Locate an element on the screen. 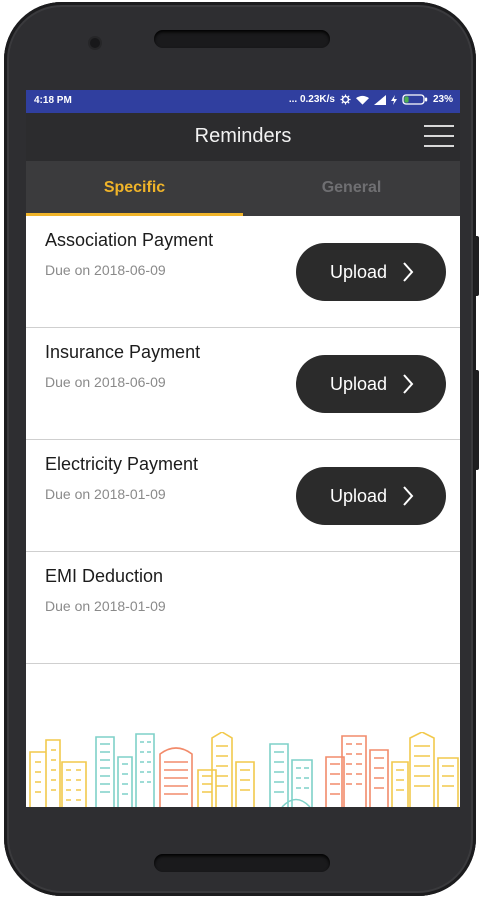 This screenshot has width=480, height=900. bottom-speaker-grille is located at coordinates (242, 863).